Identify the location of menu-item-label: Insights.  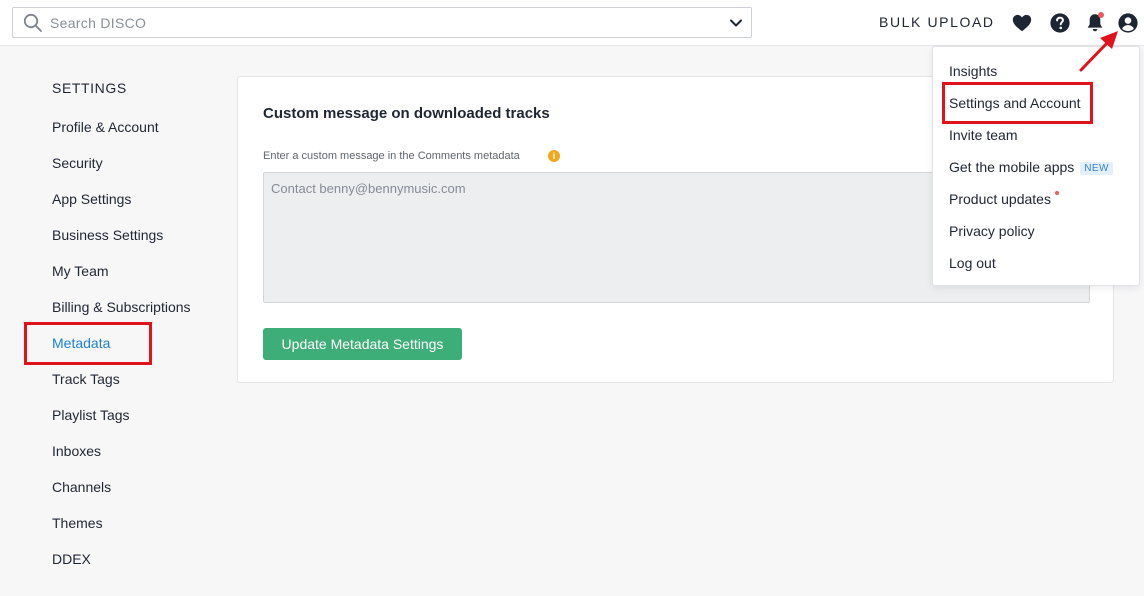
(973, 71).